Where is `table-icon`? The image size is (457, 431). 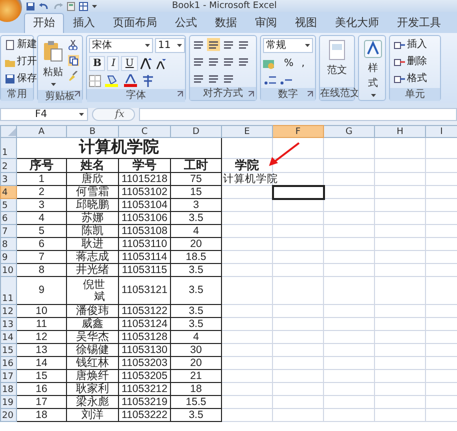
table-icon is located at coordinates (83, 6).